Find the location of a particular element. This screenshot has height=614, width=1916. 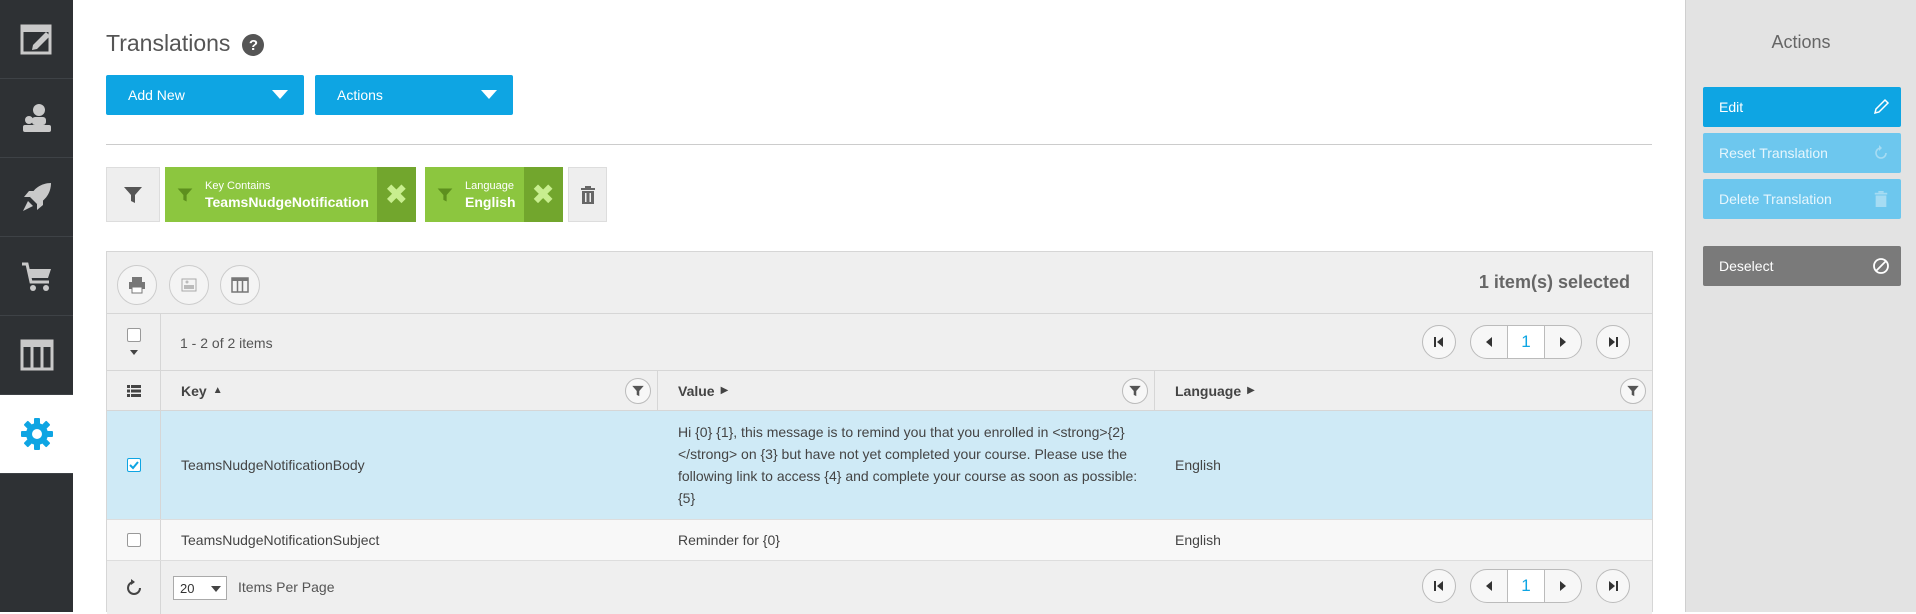

export-icon is located at coordinates (189, 285).